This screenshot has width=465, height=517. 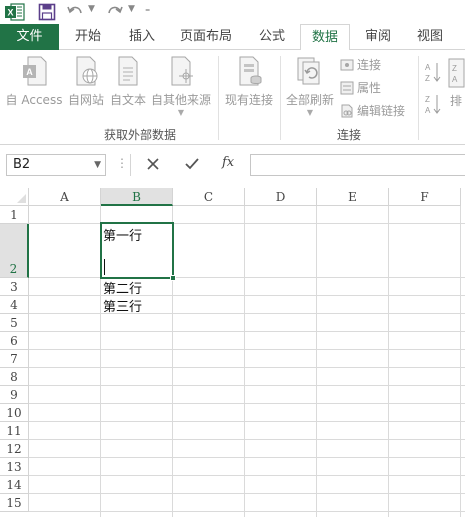 I want to click on from-other-sources-label: 自其他来源, so click(x=180, y=100).